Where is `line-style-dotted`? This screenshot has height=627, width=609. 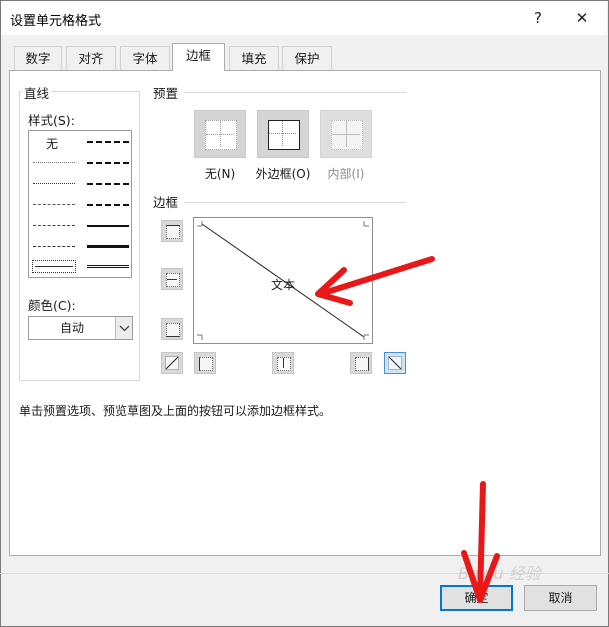
line-style-dotted is located at coordinates (54, 183).